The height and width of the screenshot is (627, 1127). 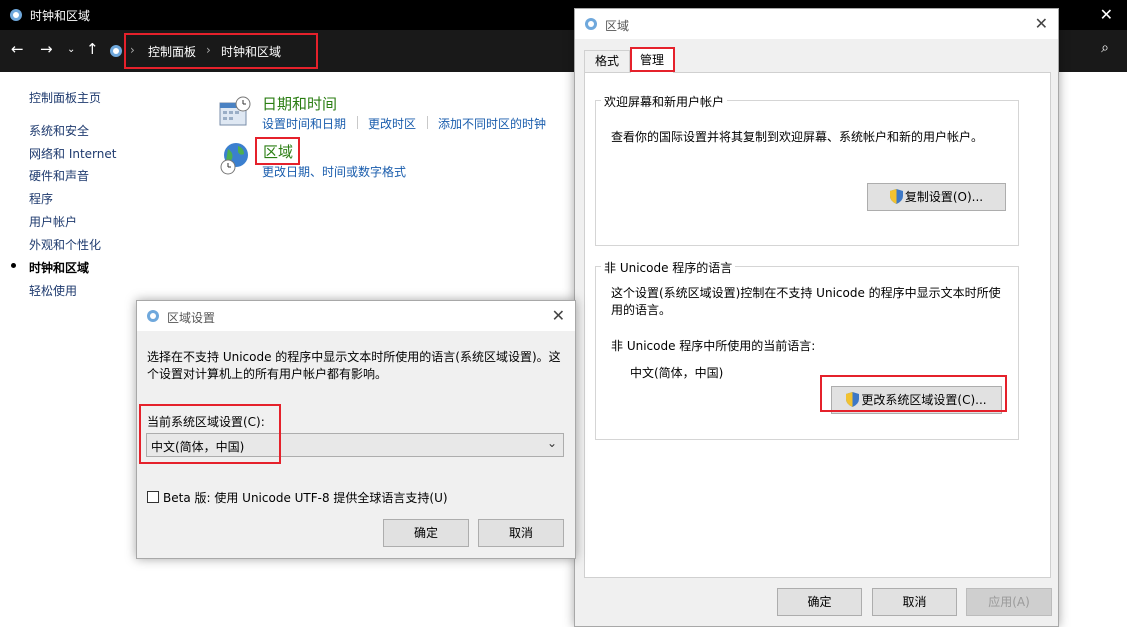 What do you see at coordinates (267, 374) in the screenshot?
I see `locale-description-line2: 个设置对计算机上的所有用户帐户都有影响。` at bounding box center [267, 374].